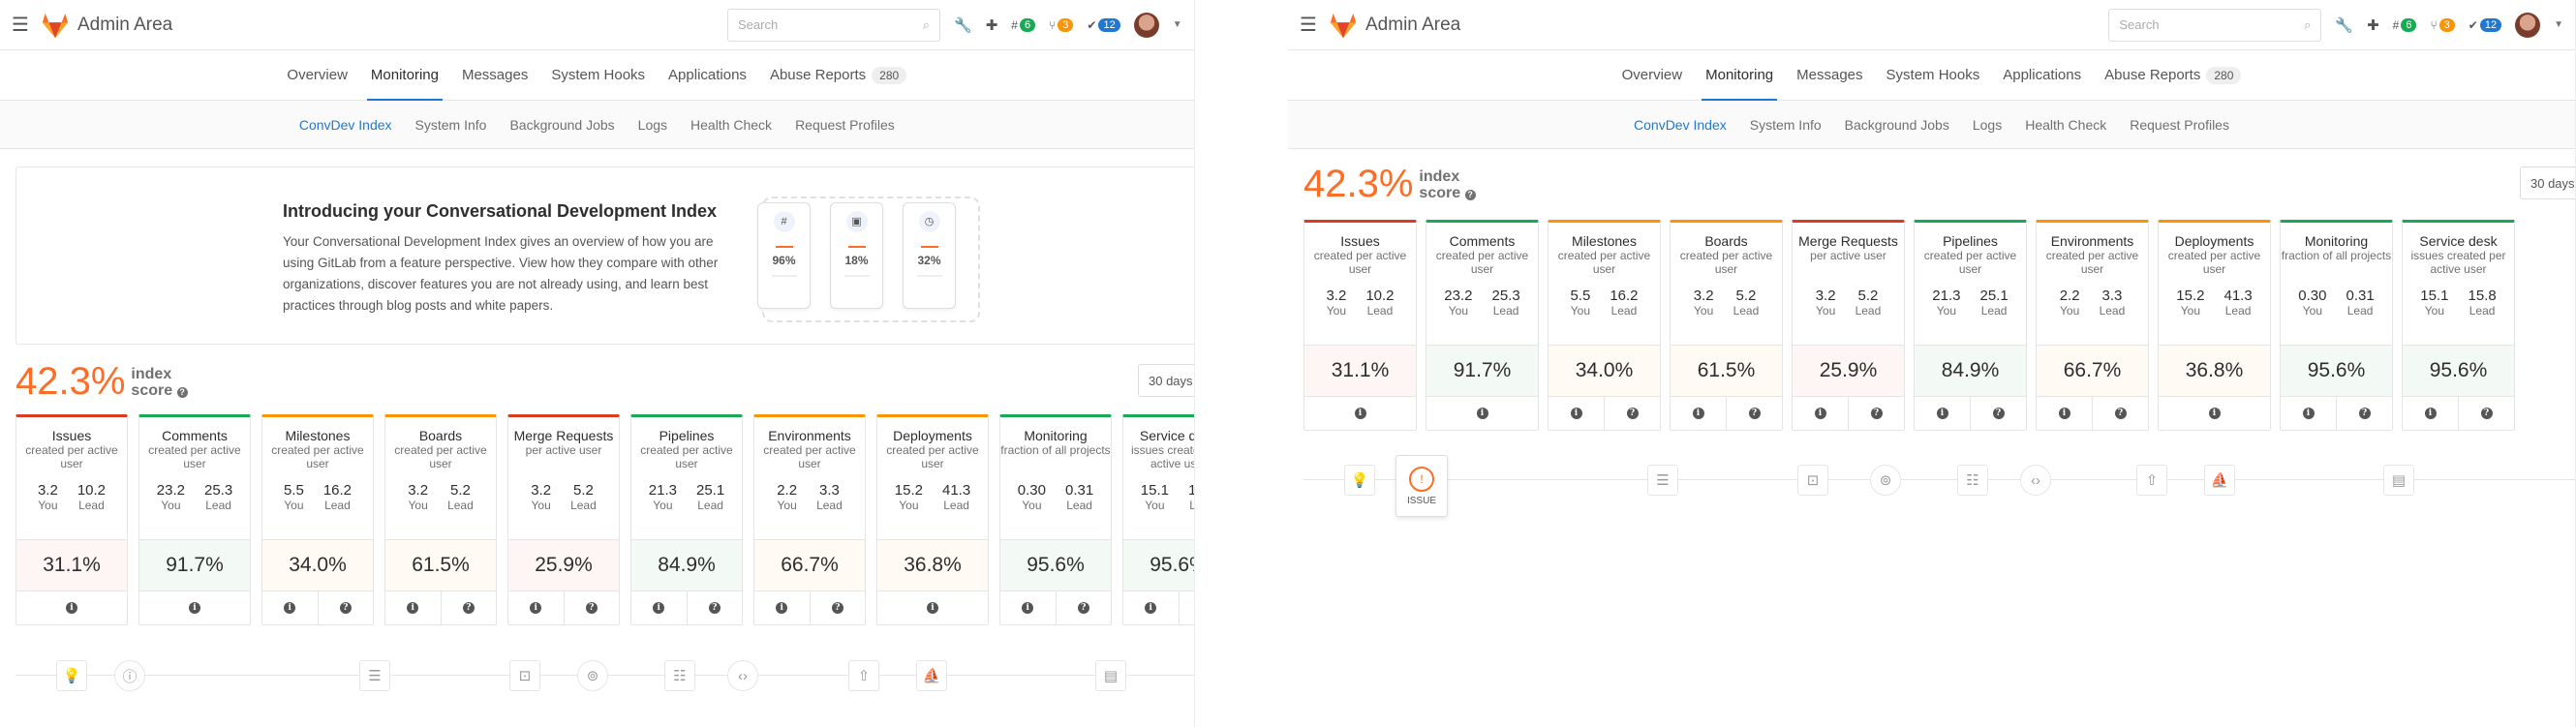  Describe the element at coordinates (1421, 486) in the screenshot. I see `timeline-node-selected: ! ISSUE` at that location.